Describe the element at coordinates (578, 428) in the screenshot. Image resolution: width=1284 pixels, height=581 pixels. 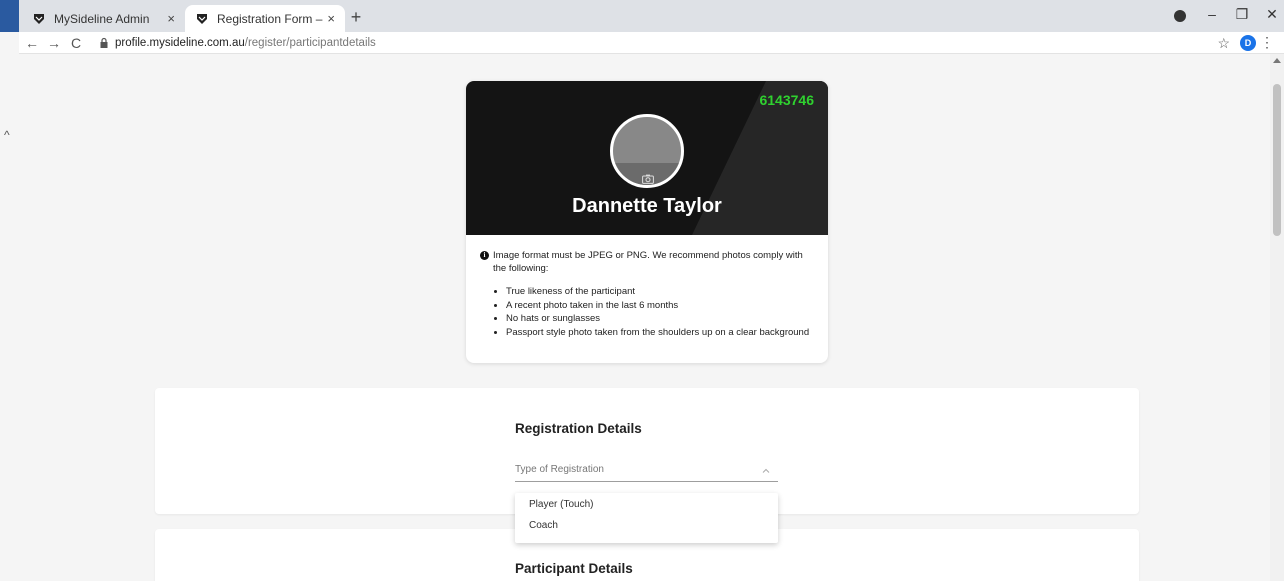
I see `registration-details-title: Registration Details` at that location.